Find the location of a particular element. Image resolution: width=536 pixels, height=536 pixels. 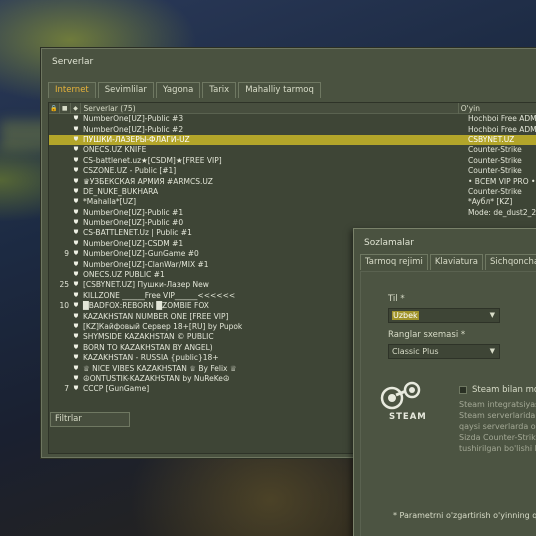

table-row: ⛊ DE_NUKE_BUKHARA Counter-Strike is located at coordinates (292, 192).